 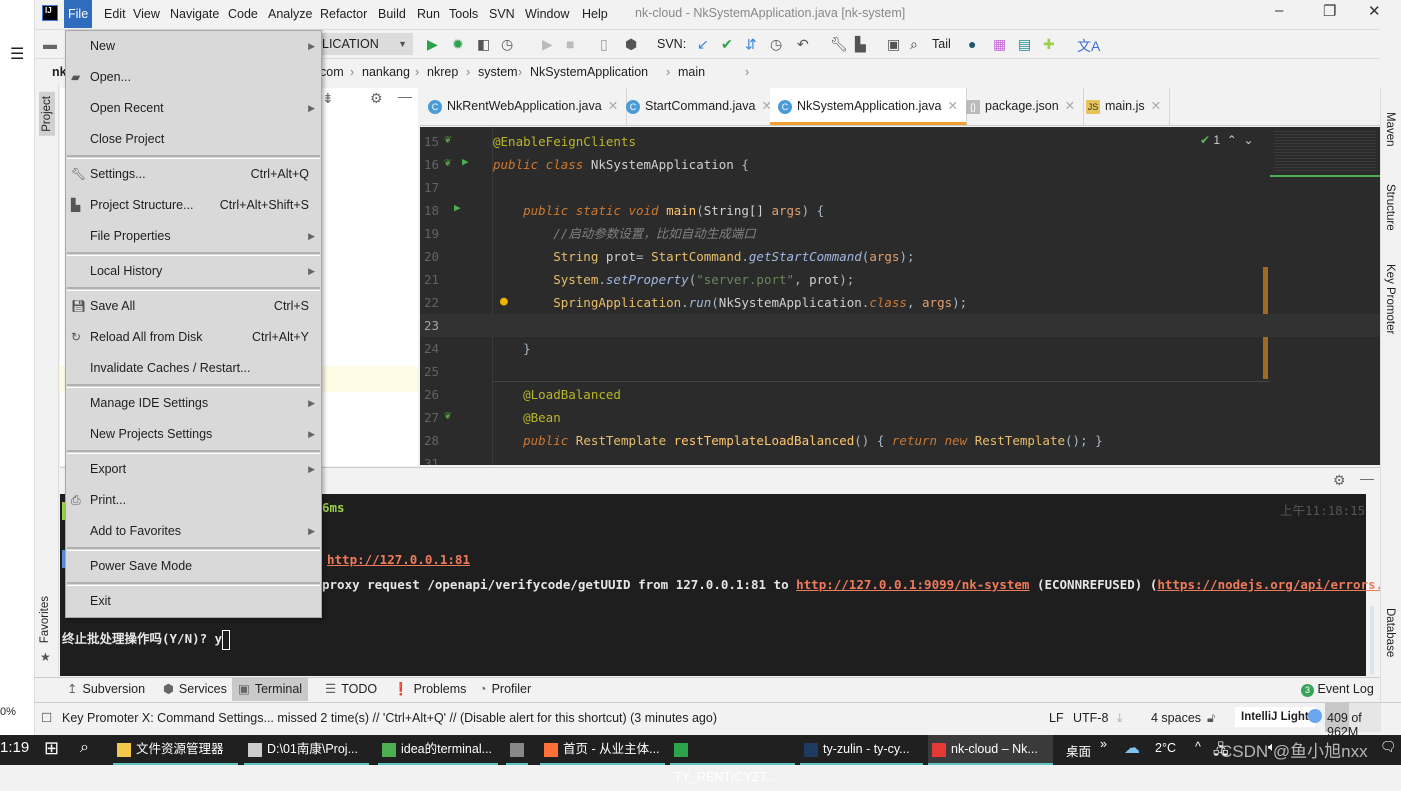 I want to click on run-icon: ▶, so click(x=432, y=44).